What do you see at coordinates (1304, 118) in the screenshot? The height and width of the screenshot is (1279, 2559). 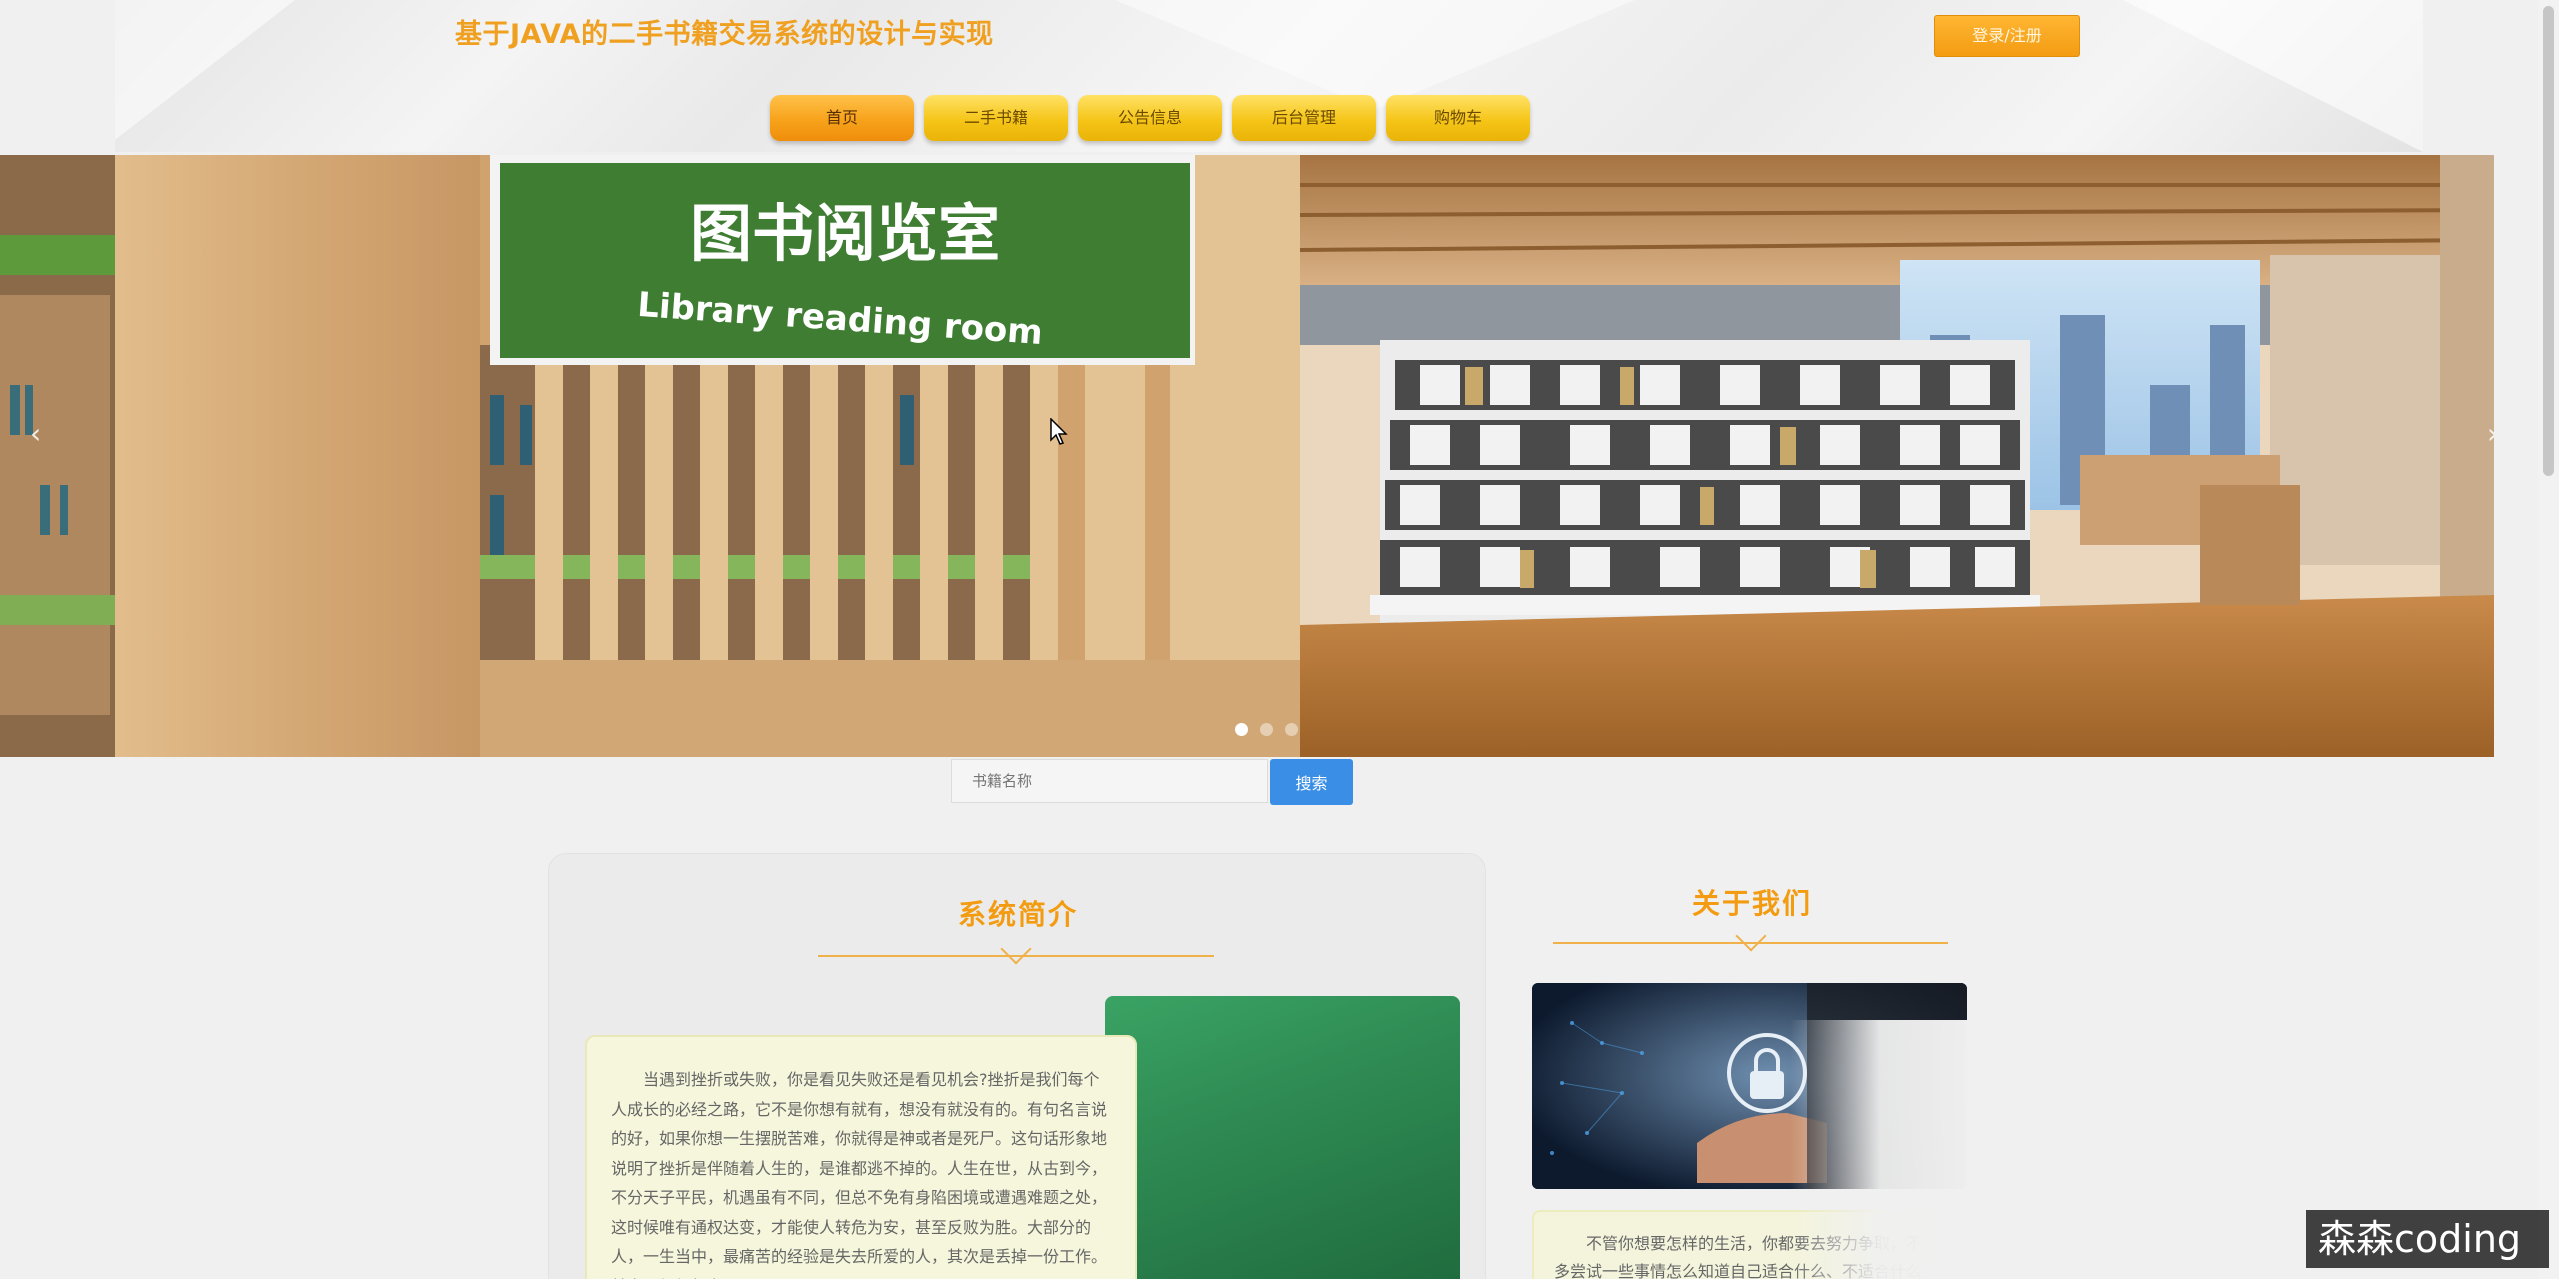 I see `nav-item-admin: 后台管理` at bounding box center [1304, 118].